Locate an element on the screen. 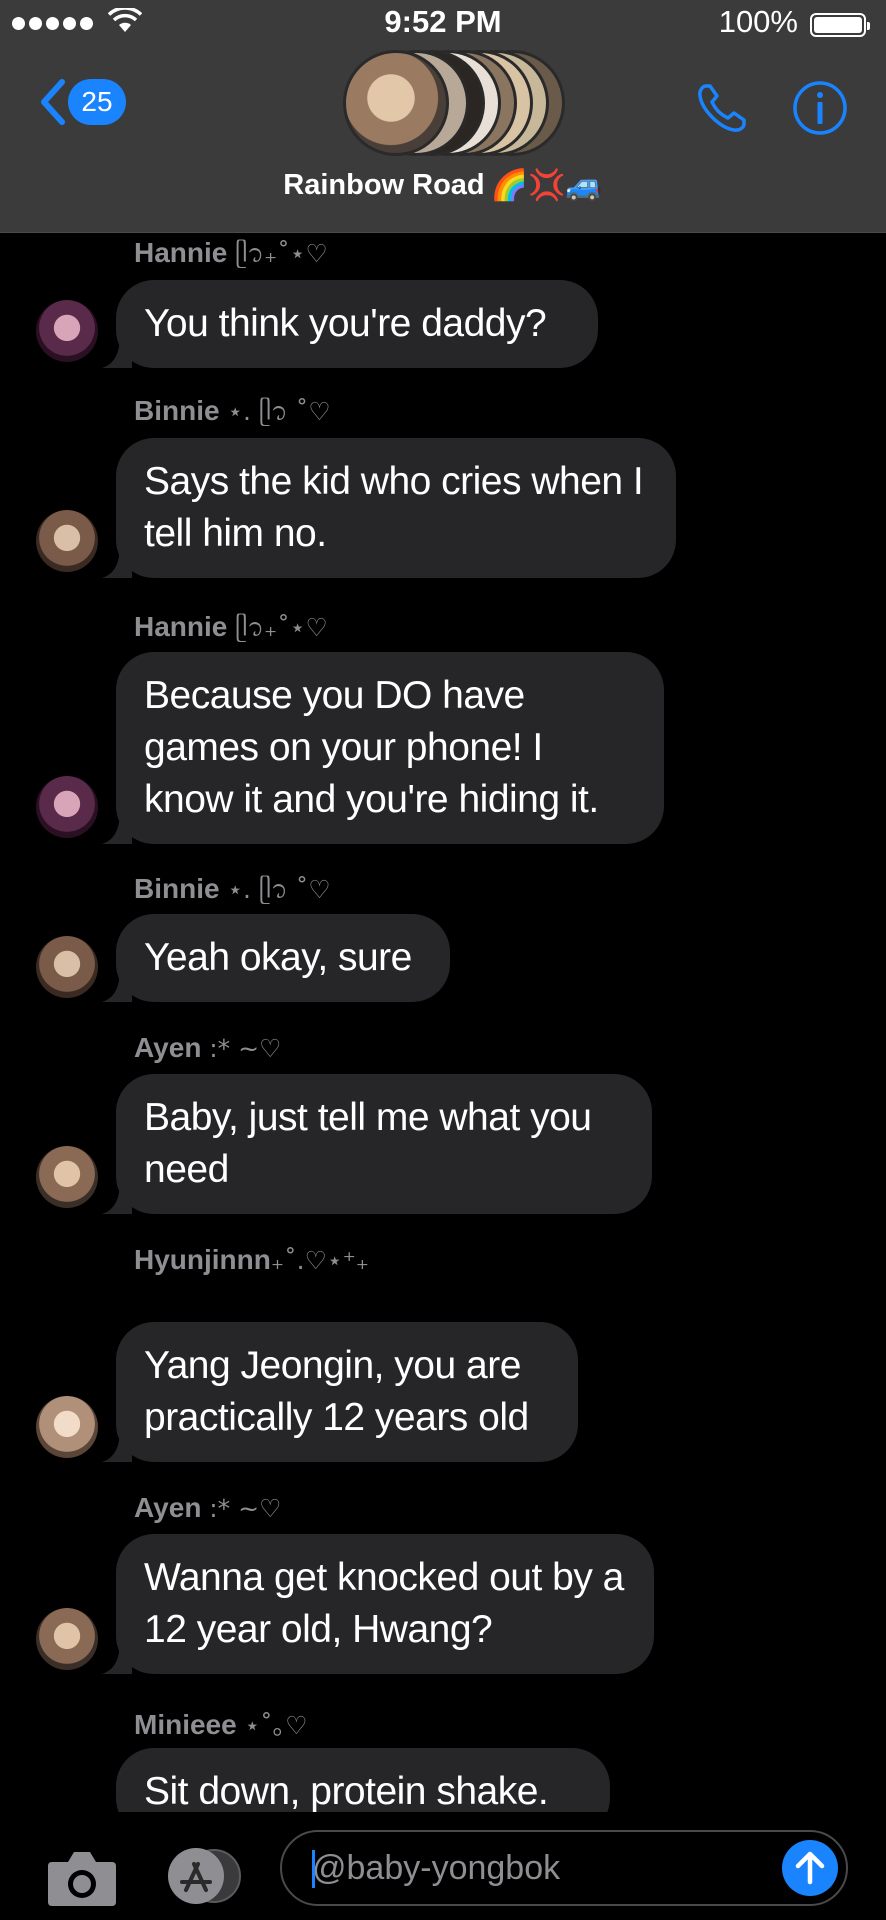 This screenshot has height=1920, width=886. send-button is located at coordinates (810, 1868).